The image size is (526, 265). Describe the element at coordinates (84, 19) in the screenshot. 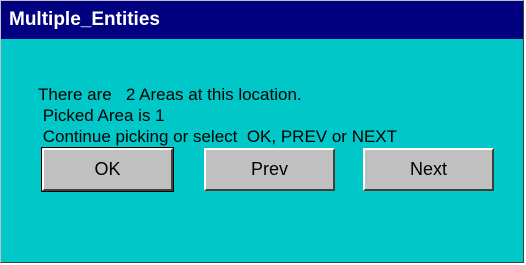

I see `window-title: Multiple_Entities` at that location.